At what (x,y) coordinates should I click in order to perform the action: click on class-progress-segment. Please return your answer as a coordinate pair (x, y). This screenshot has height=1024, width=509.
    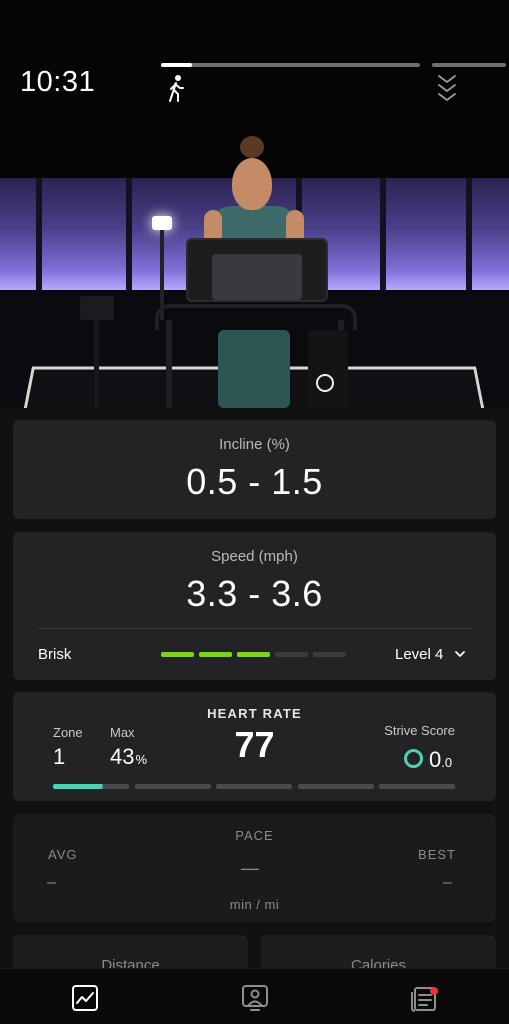
    Looking at the image, I should click on (469, 65).